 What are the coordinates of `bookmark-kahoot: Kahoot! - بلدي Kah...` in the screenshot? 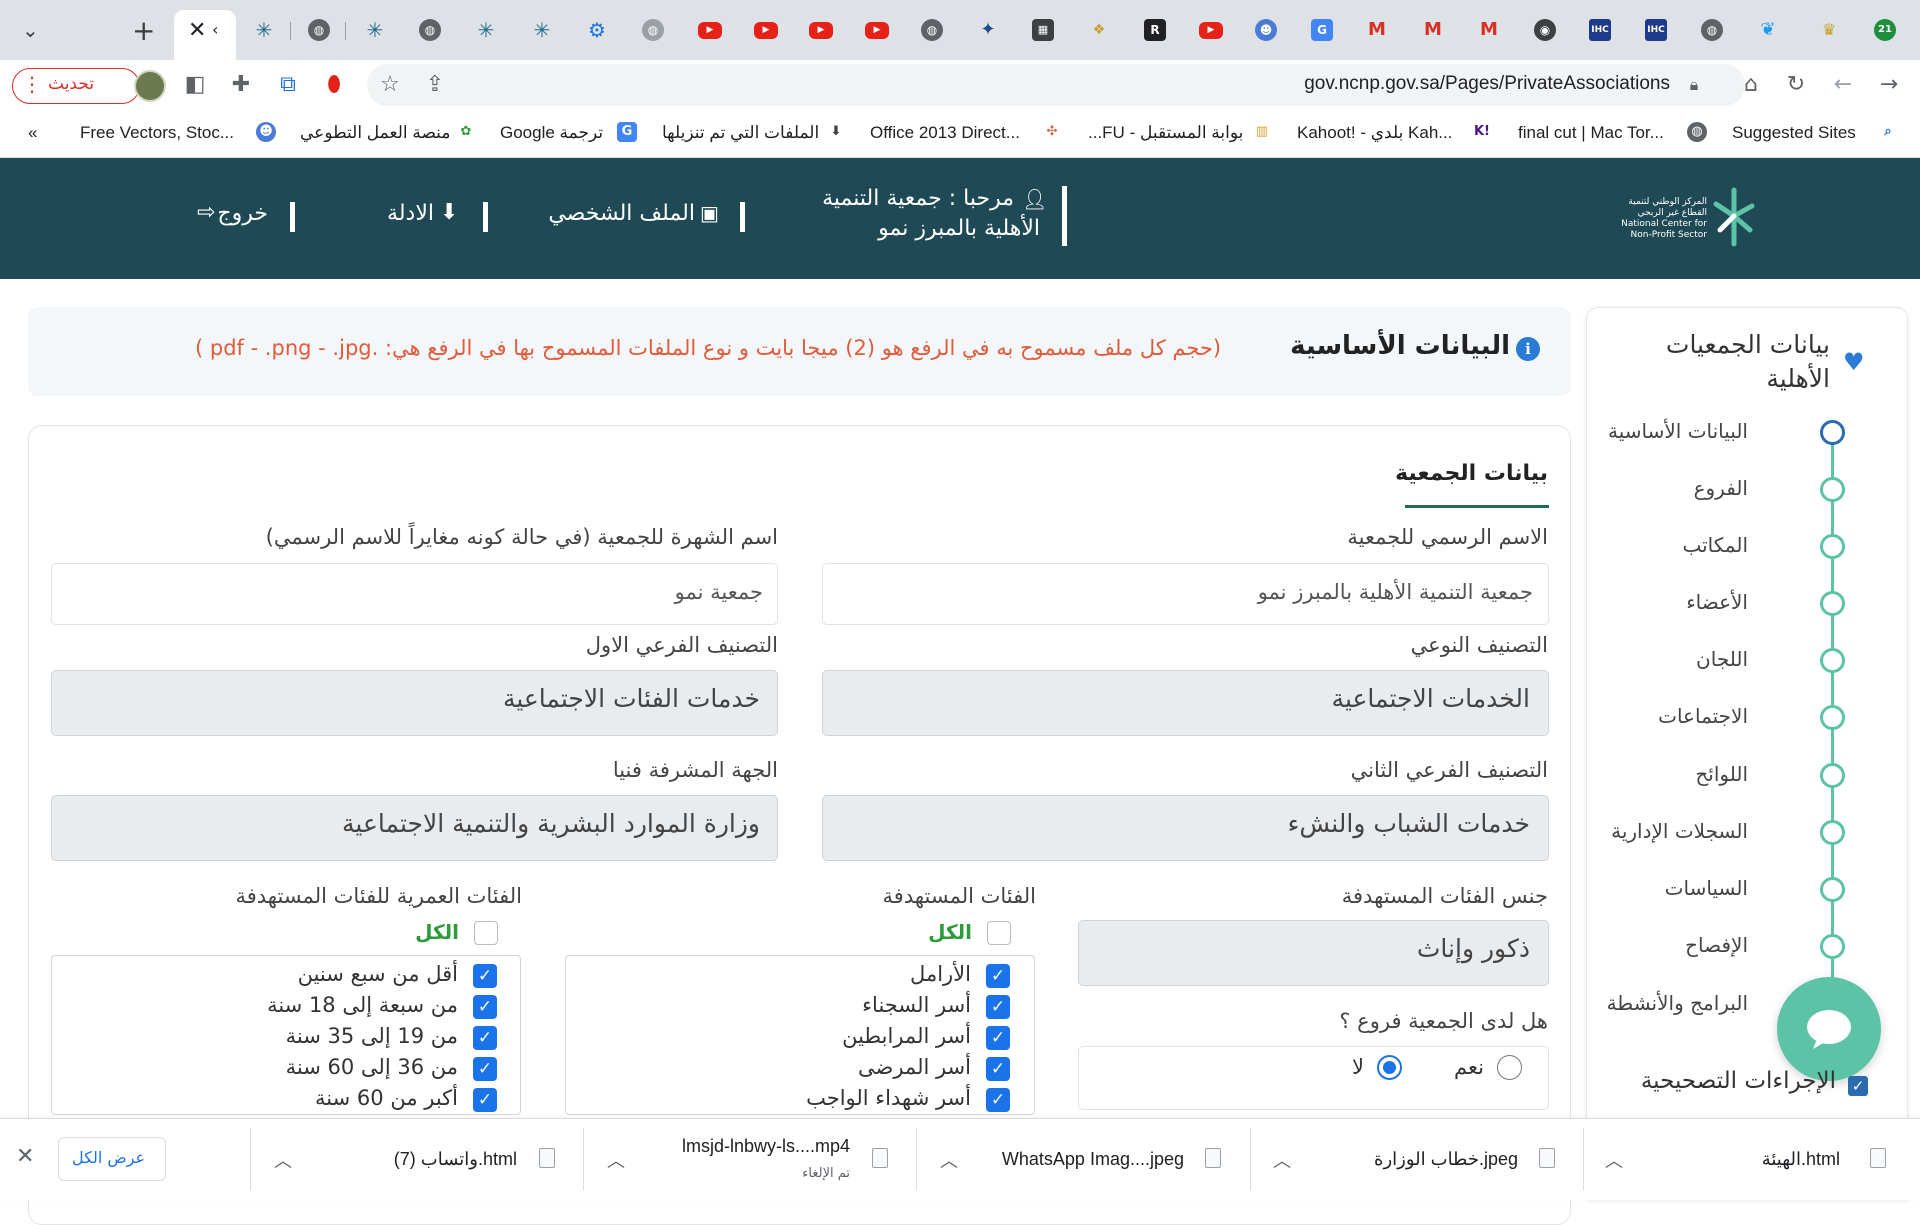 It's located at (1374, 133).